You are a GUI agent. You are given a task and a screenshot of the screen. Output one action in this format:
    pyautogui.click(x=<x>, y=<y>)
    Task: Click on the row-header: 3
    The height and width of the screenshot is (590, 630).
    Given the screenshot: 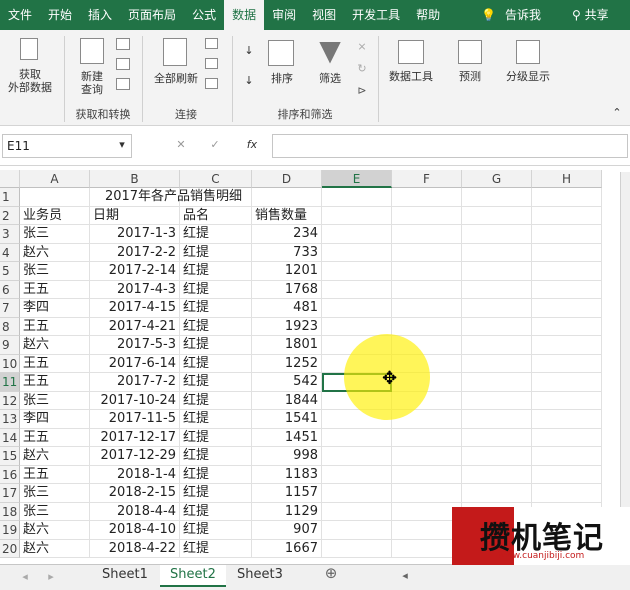 What is the action you would take?
    pyautogui.click(x=10, y=234)
    